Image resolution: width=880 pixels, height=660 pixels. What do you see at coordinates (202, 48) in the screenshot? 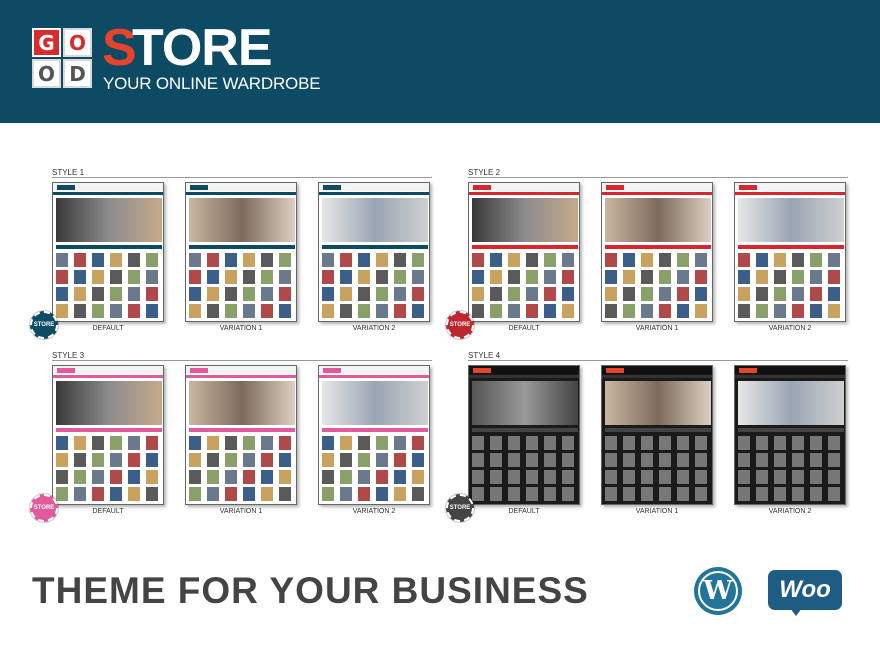
I see `brand-name: TORE` at bounding box center [202, 48].